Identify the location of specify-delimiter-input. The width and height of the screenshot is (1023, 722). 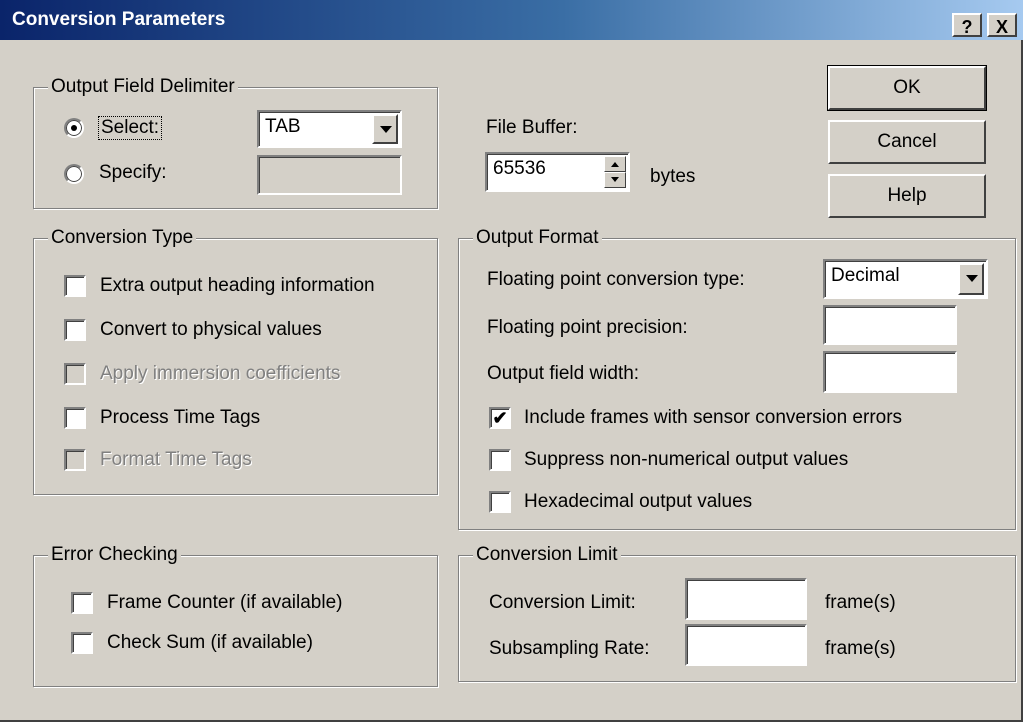
(329, 175).